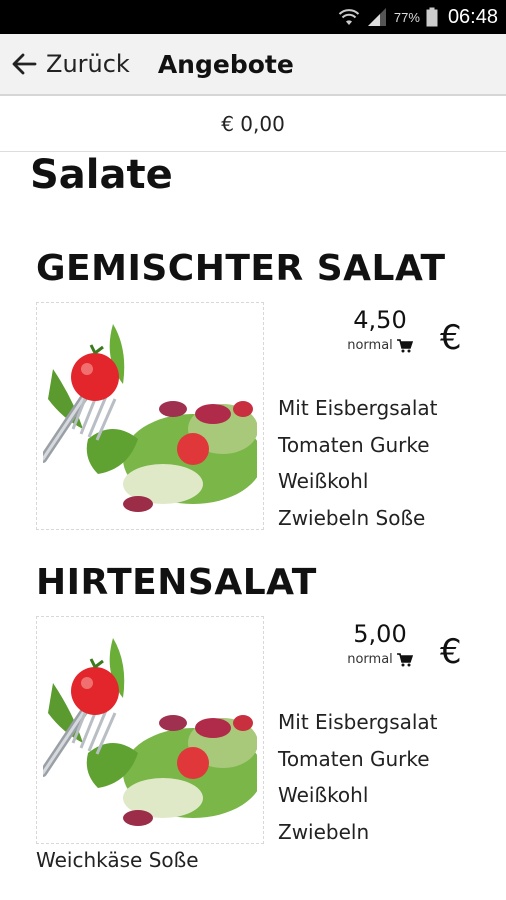 Image resolution: width=506 pixels, height=900 pixels. I want to click on cart-total-bar: € 0,00, so click(253, 124).